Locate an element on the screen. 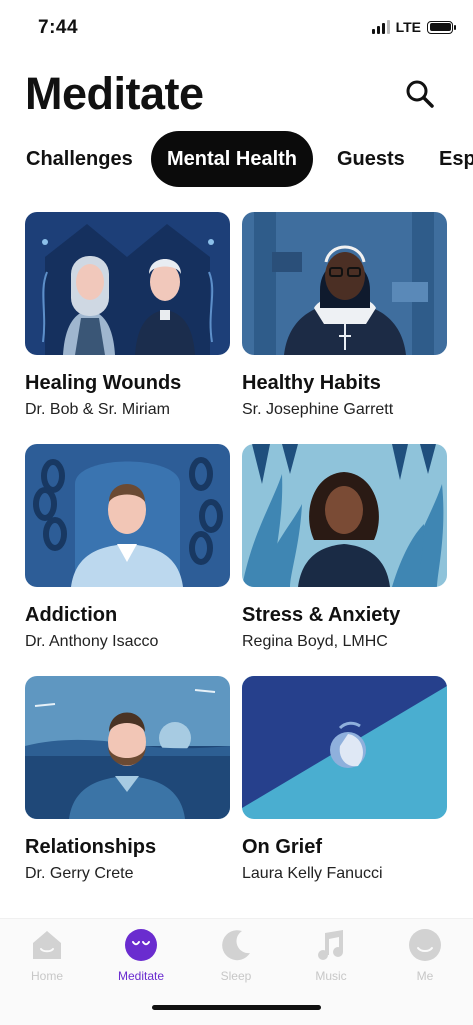  card-title: Healthy Habits is located at coordinates (311, 383).